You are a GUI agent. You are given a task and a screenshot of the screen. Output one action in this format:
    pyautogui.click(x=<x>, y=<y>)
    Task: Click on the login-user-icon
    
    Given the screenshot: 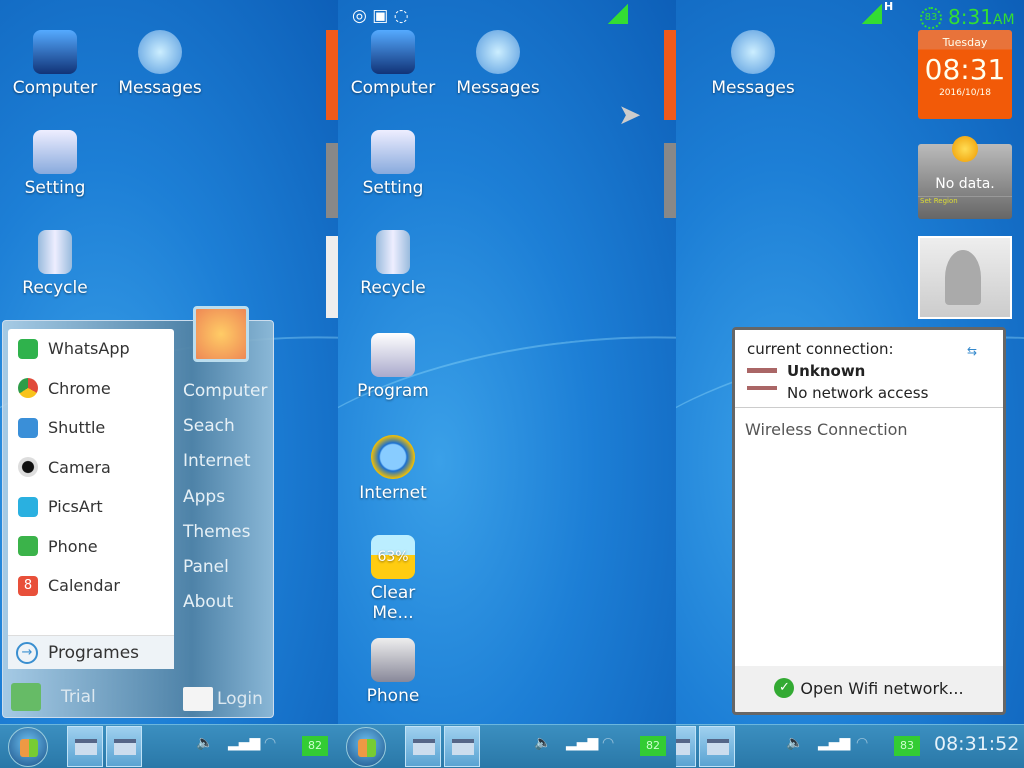 What is the action you would take?
    pyautogui.click(x=198, y=699)
    